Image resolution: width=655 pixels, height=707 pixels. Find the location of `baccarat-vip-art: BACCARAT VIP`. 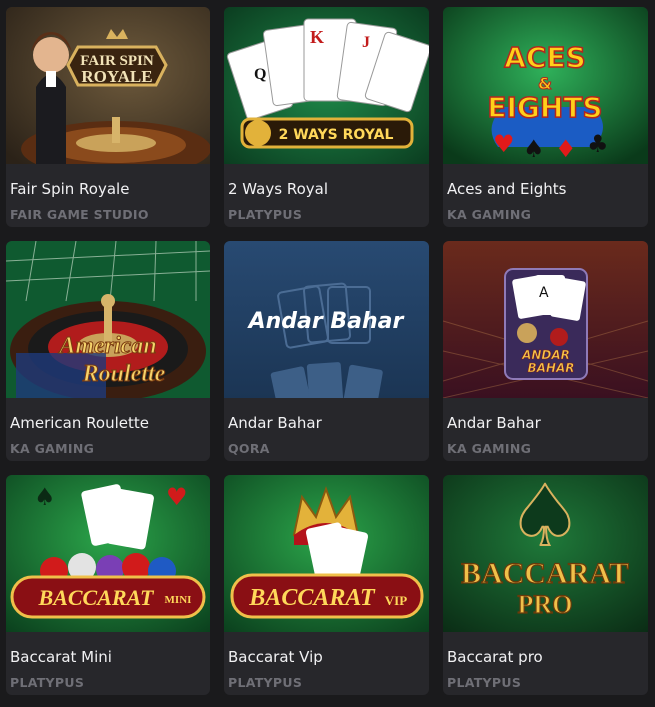

baccarat-vip-art: BACCARAT VIP is located at coordinates (326, 553).